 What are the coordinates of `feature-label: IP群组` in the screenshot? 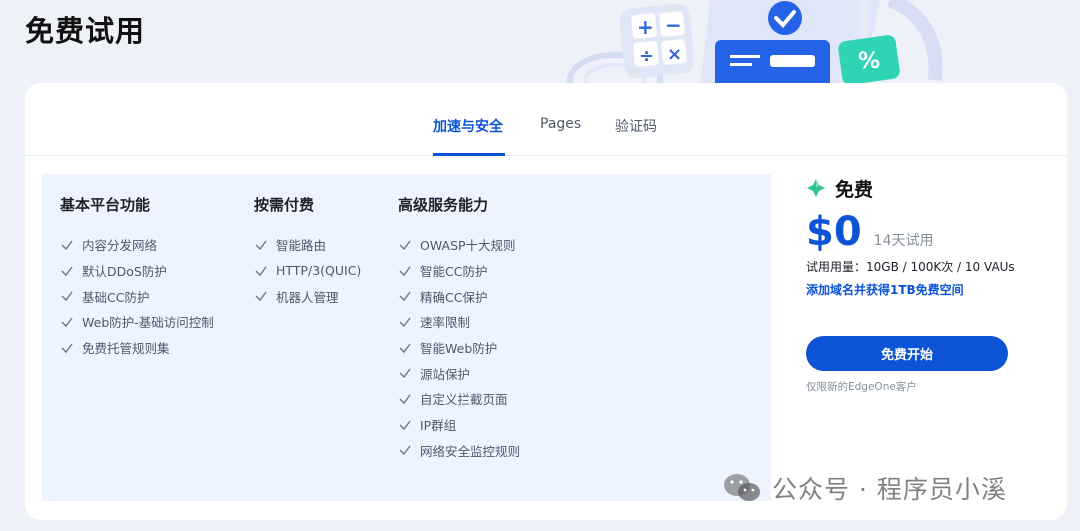 It's located at (438, 426).